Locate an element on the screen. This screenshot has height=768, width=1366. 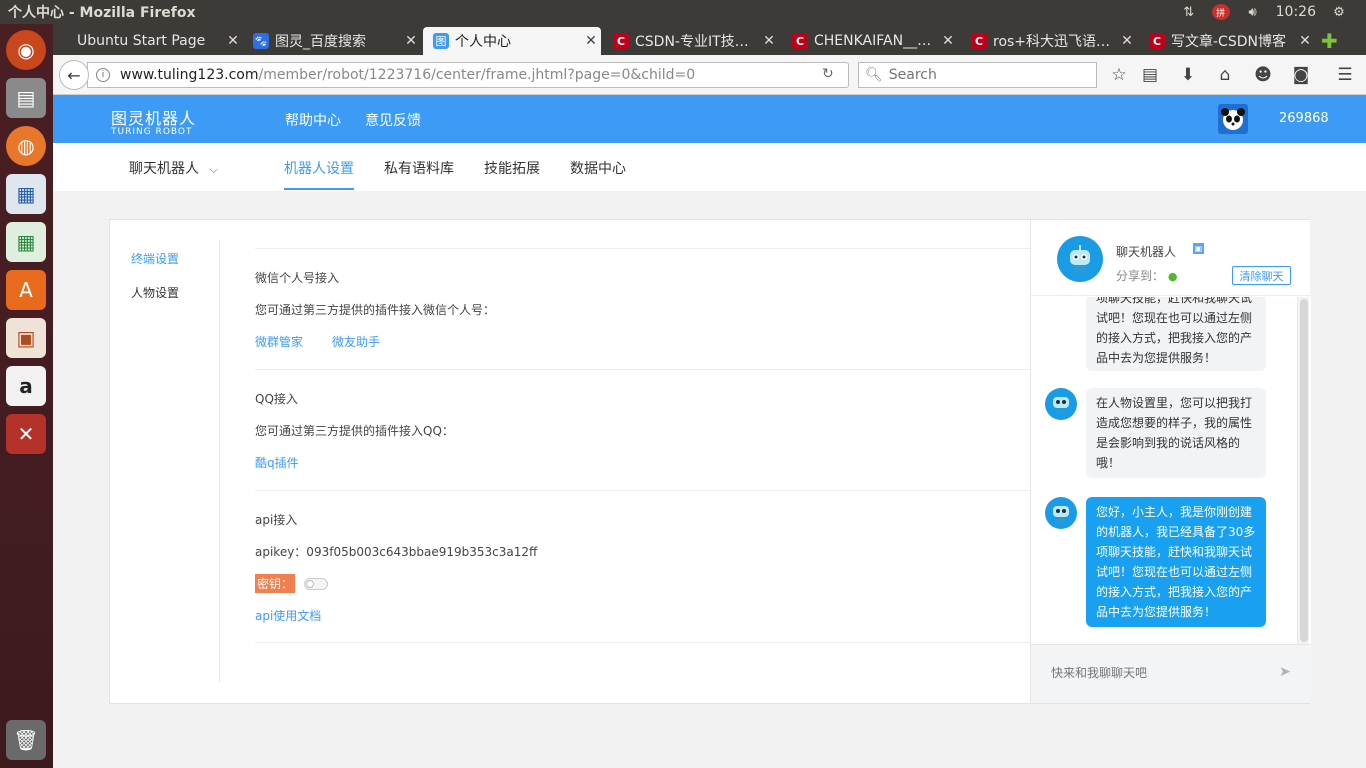
logo-en: TURING ROBOT is located at coordinates (152, 132).